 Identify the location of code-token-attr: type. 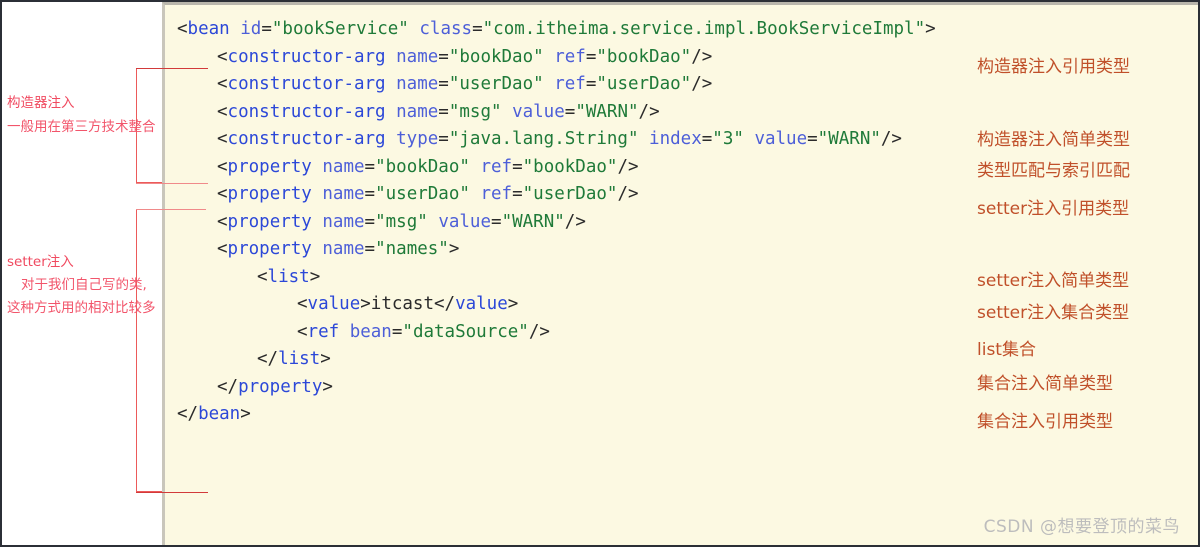
(417, 139).